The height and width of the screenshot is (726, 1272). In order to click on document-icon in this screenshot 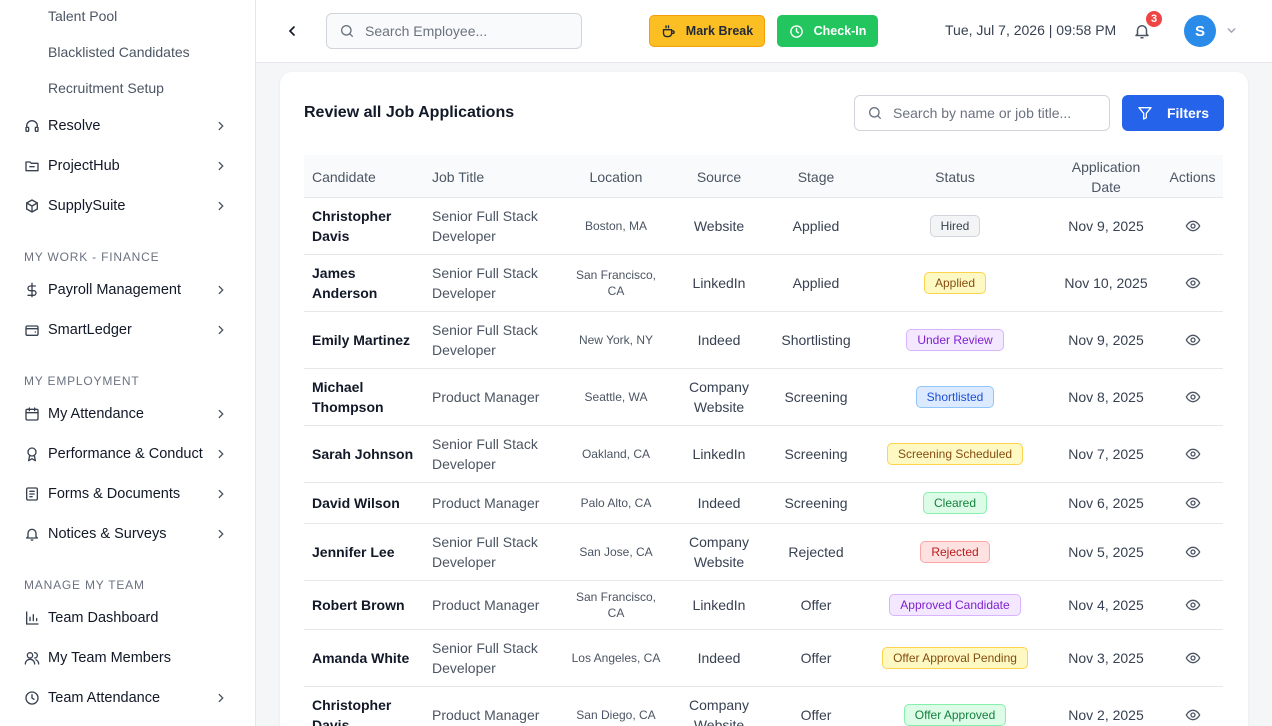, I will do `click(32, 494)`.